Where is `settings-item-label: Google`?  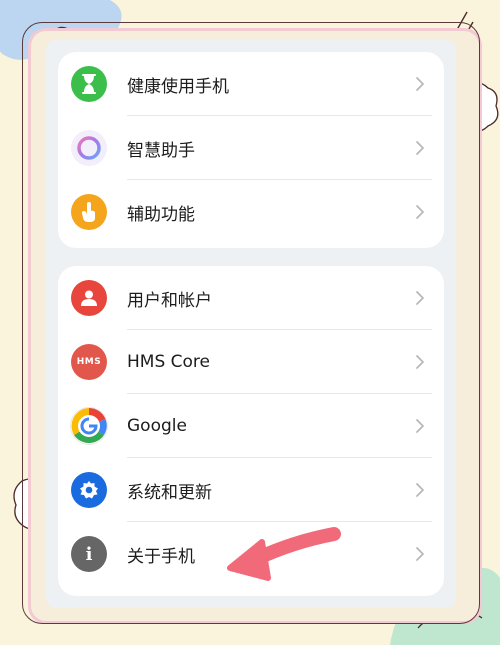 settings-item-label: Google is located at coordinates (157, 426).